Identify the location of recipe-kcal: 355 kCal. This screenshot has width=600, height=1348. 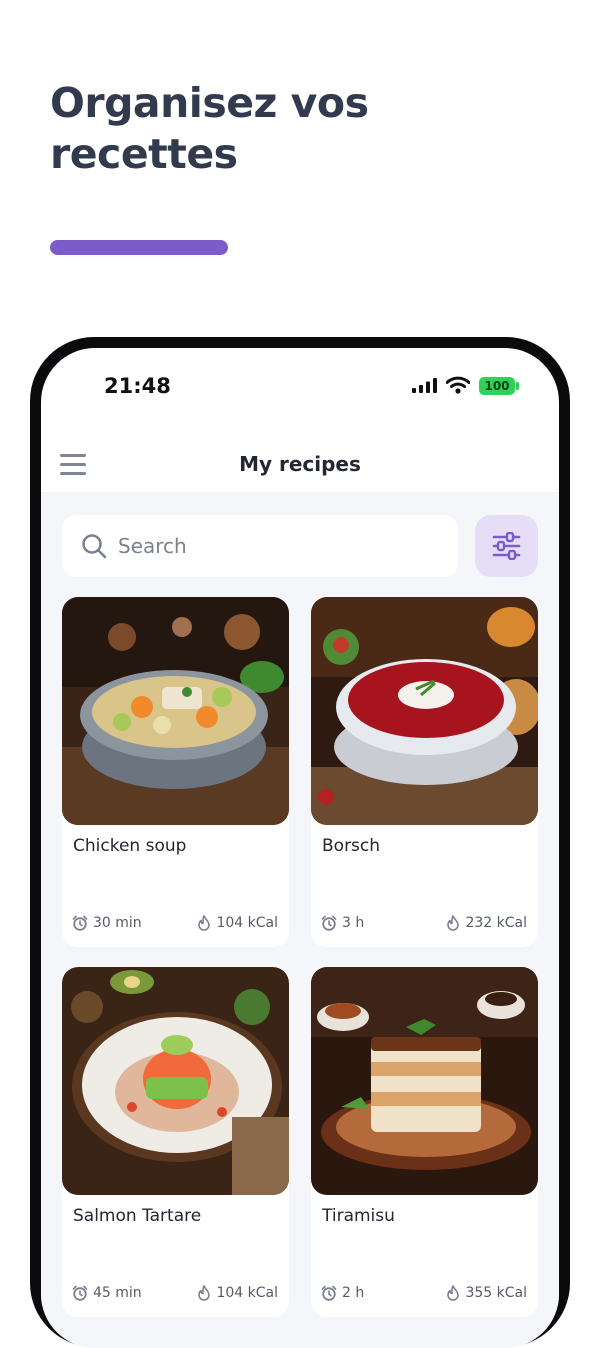
(486, 1293).